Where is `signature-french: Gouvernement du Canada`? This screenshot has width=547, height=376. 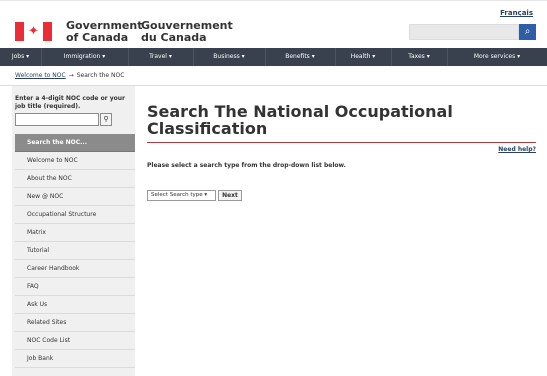
signature-french: Gouvernement du Canada is located at coordinates (187, 32).